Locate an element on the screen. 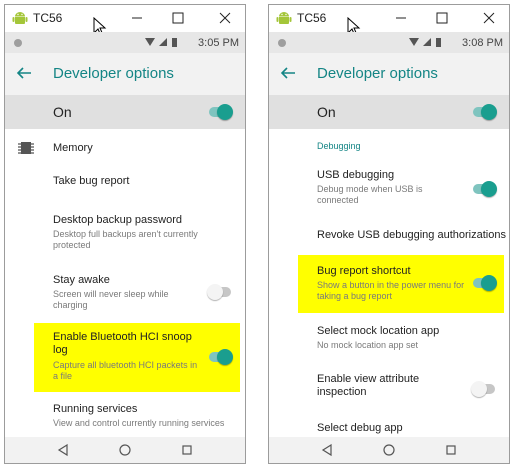  stay-awake-toggle is located at coordinates (220, 292).